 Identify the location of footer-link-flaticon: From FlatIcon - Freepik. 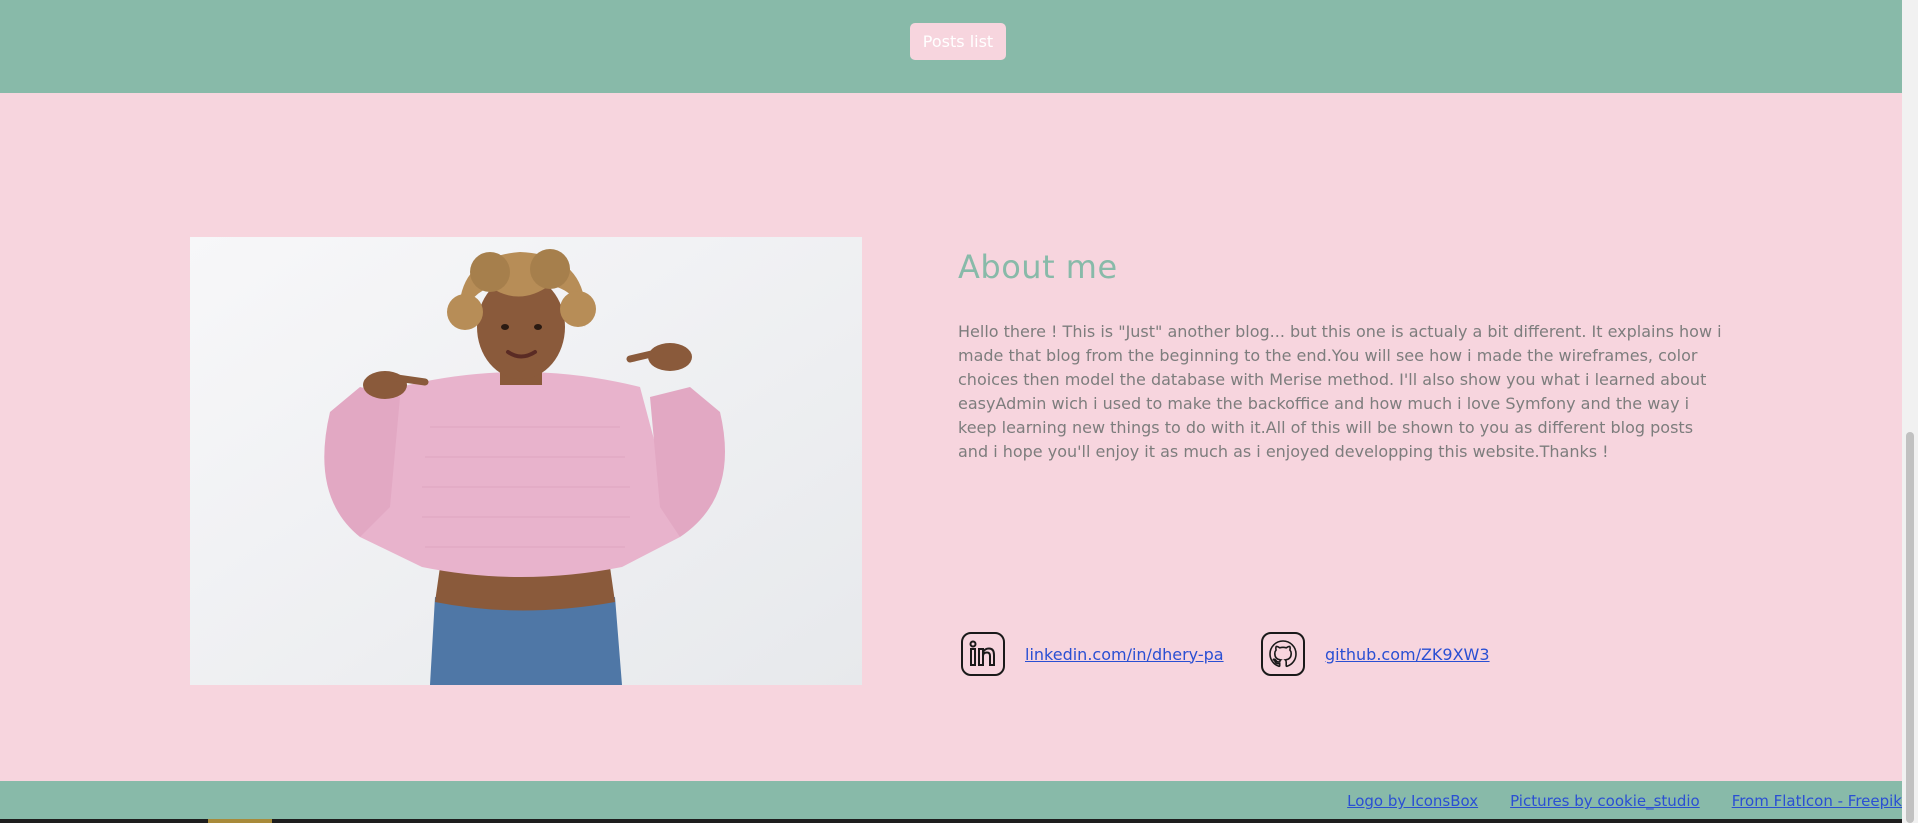
(1817, 801).